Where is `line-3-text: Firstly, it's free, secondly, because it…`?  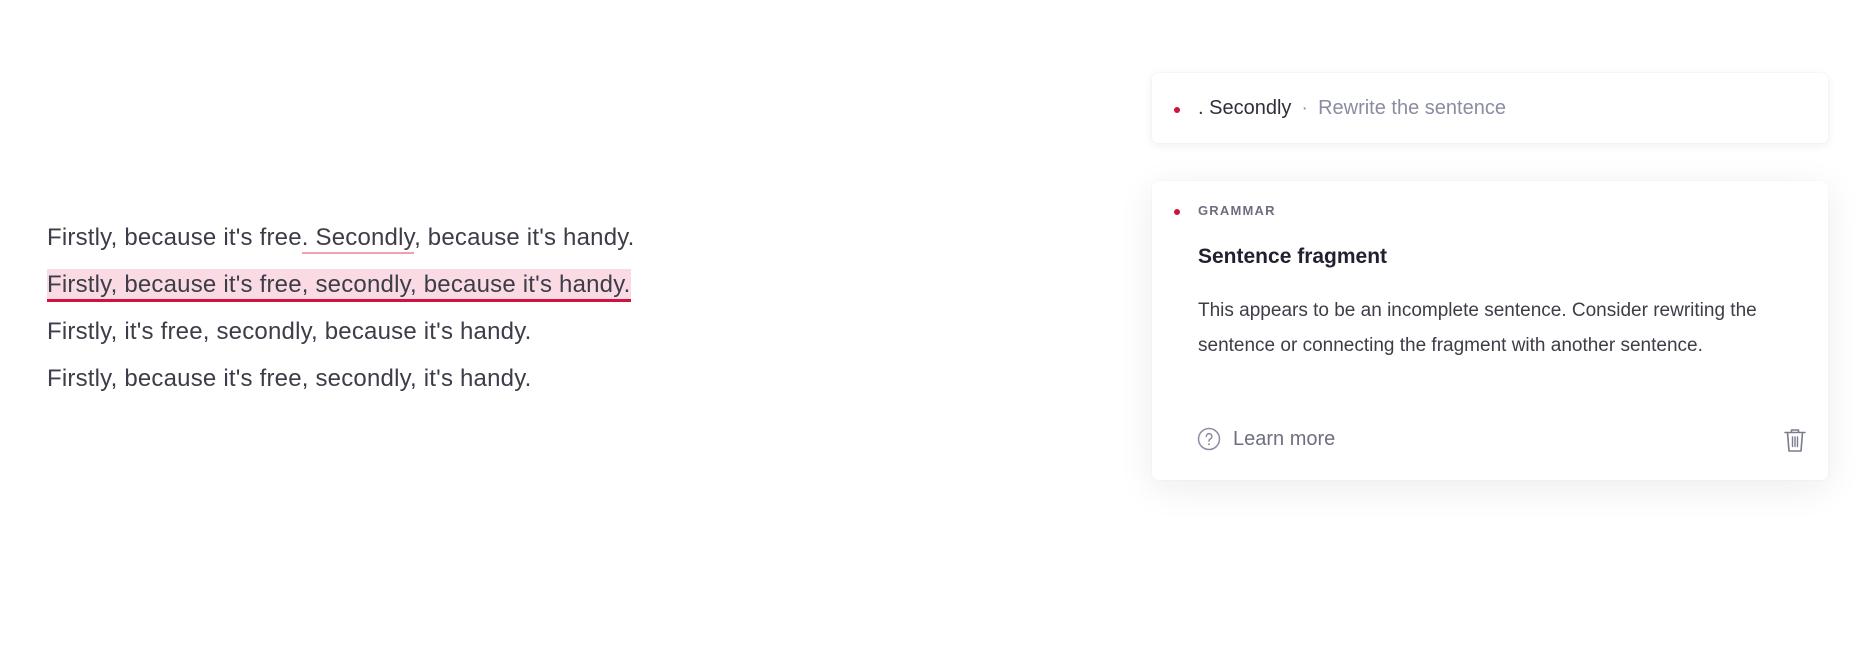
line-3-text: Firstly, it's free, secondly, because it… is located at coordinates (289, 331).